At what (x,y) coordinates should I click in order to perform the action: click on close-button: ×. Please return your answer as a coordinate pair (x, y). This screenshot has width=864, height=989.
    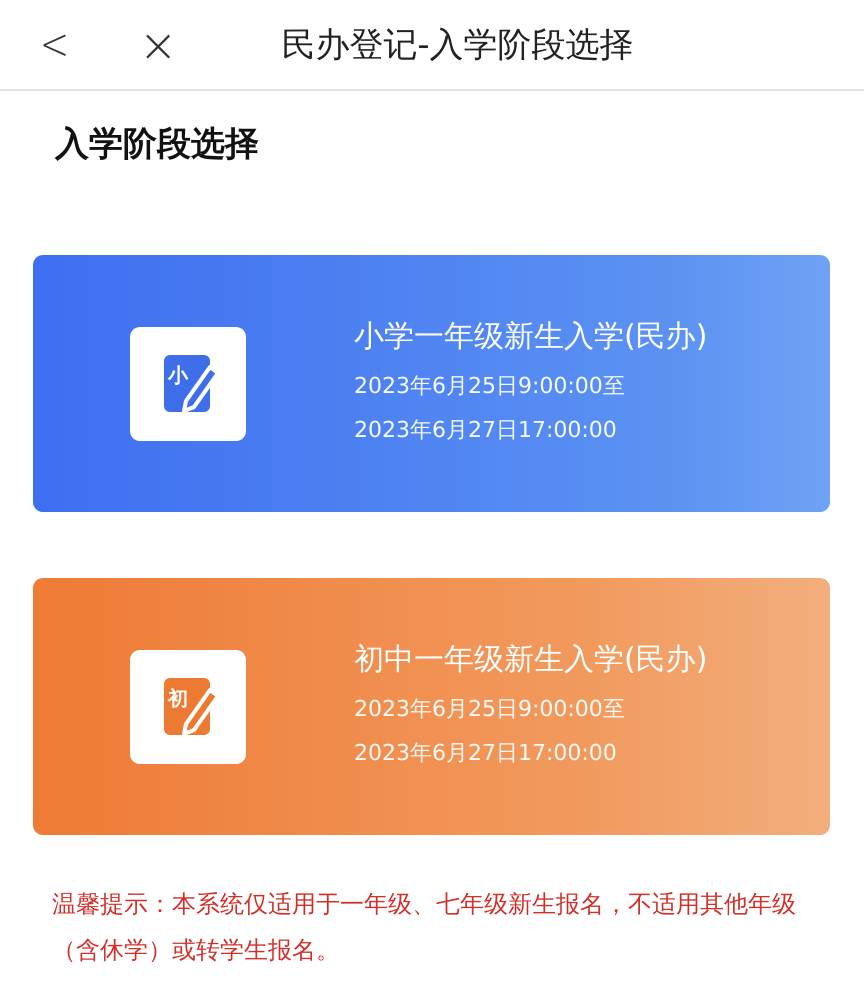
    Looking at the image, I should click on (158, 44).